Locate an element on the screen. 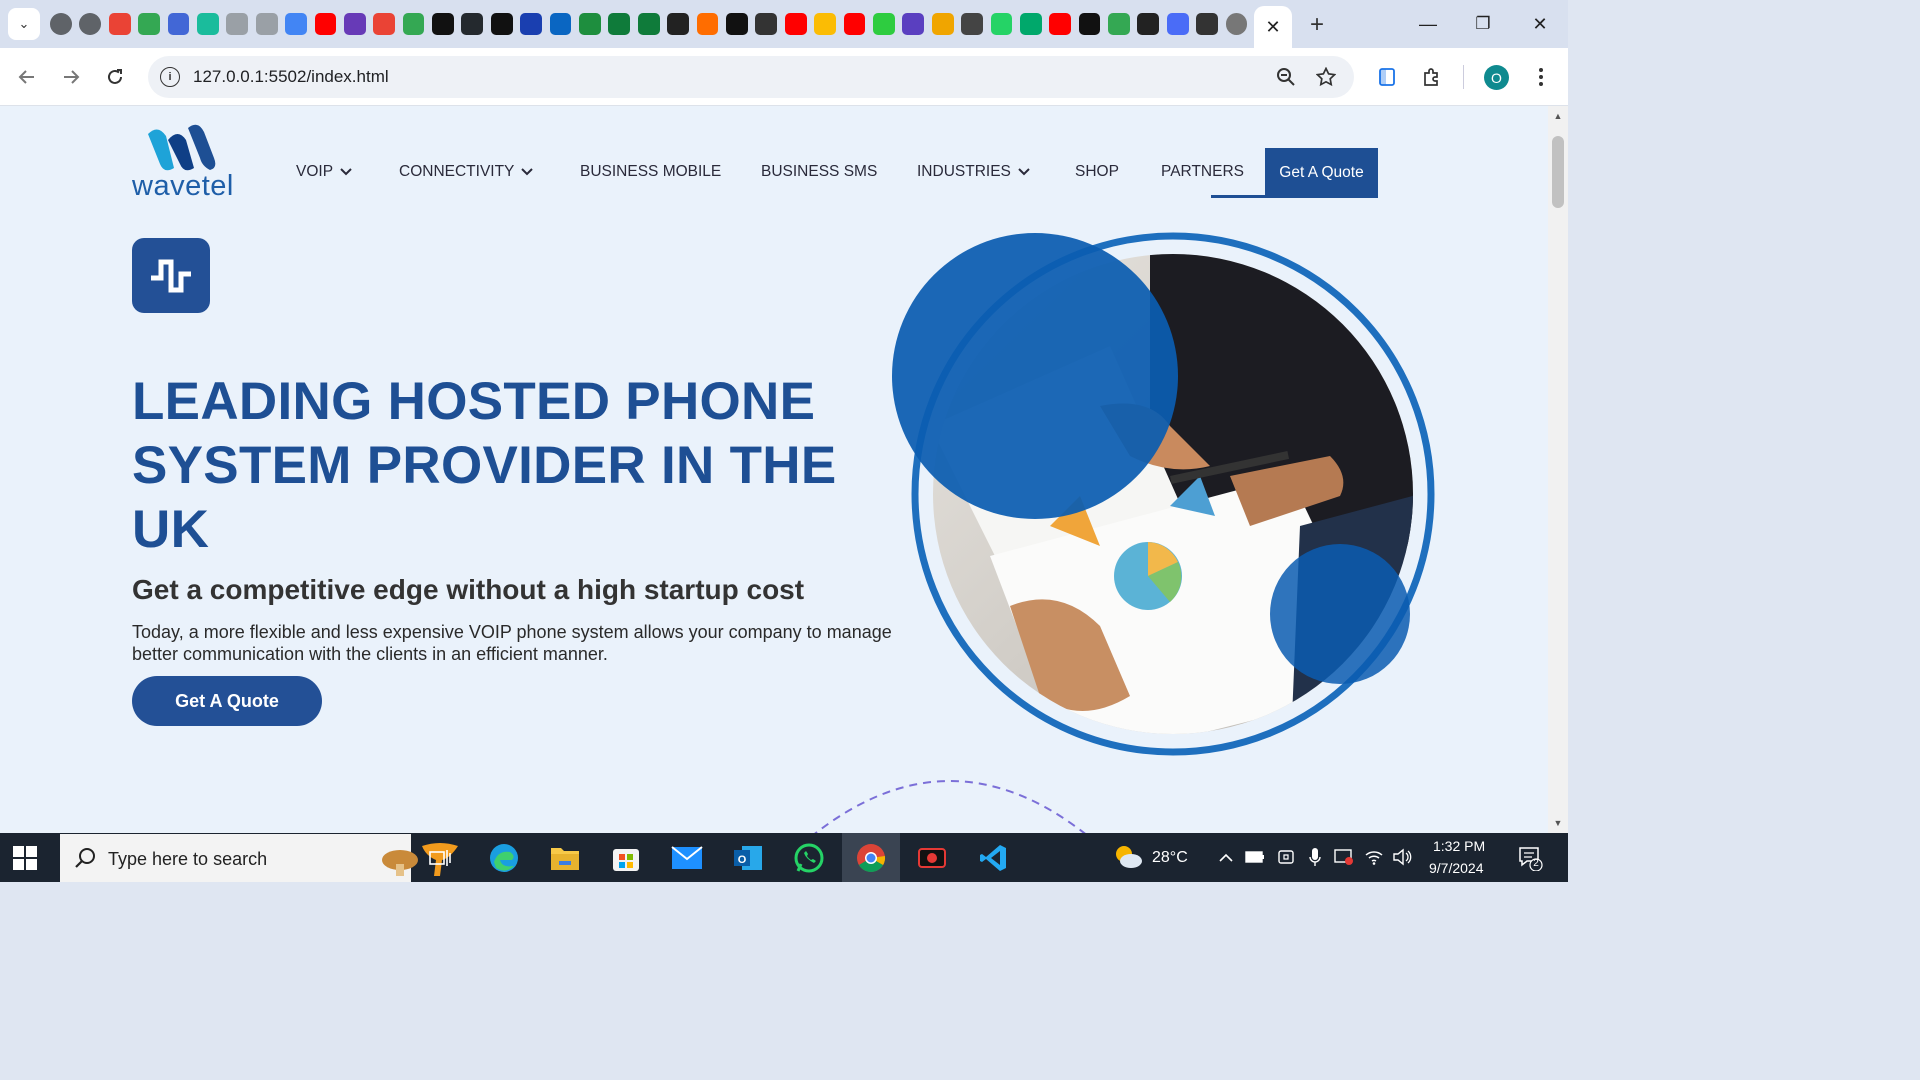  nav-voip: VOIP is located at coordinates (324, 172).